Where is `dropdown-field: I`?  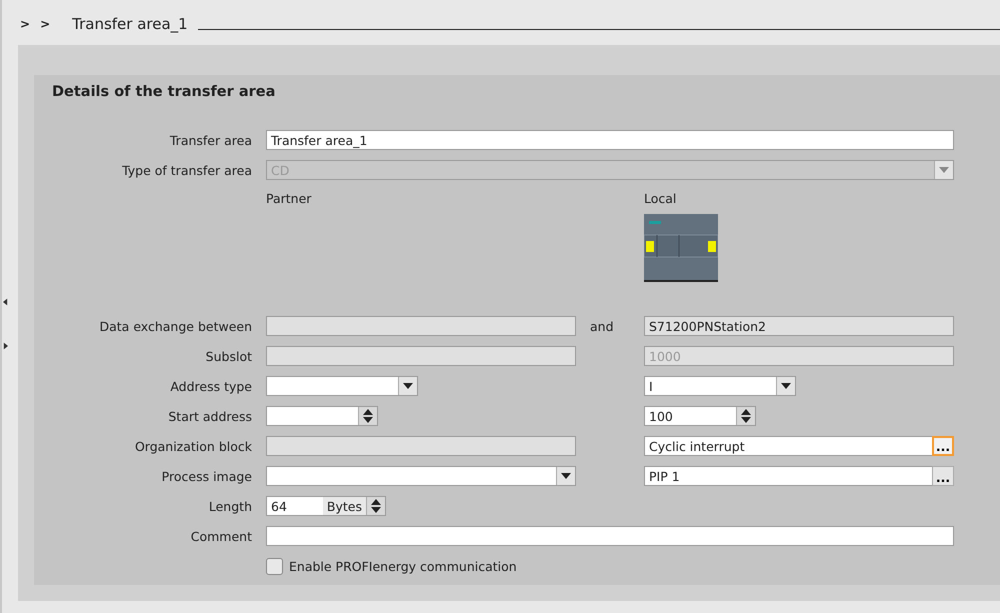
dropdown-field: I is located at coordinates (720, 386).